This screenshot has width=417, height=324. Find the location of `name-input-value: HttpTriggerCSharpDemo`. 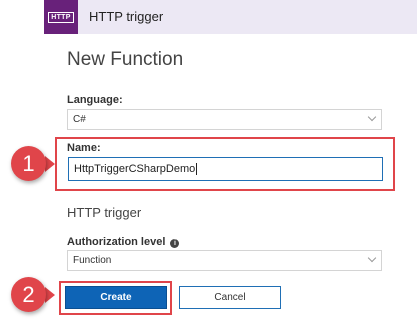

name-input-value: HttpTriggerCSharpDemo is located at coordinates (135, 169).